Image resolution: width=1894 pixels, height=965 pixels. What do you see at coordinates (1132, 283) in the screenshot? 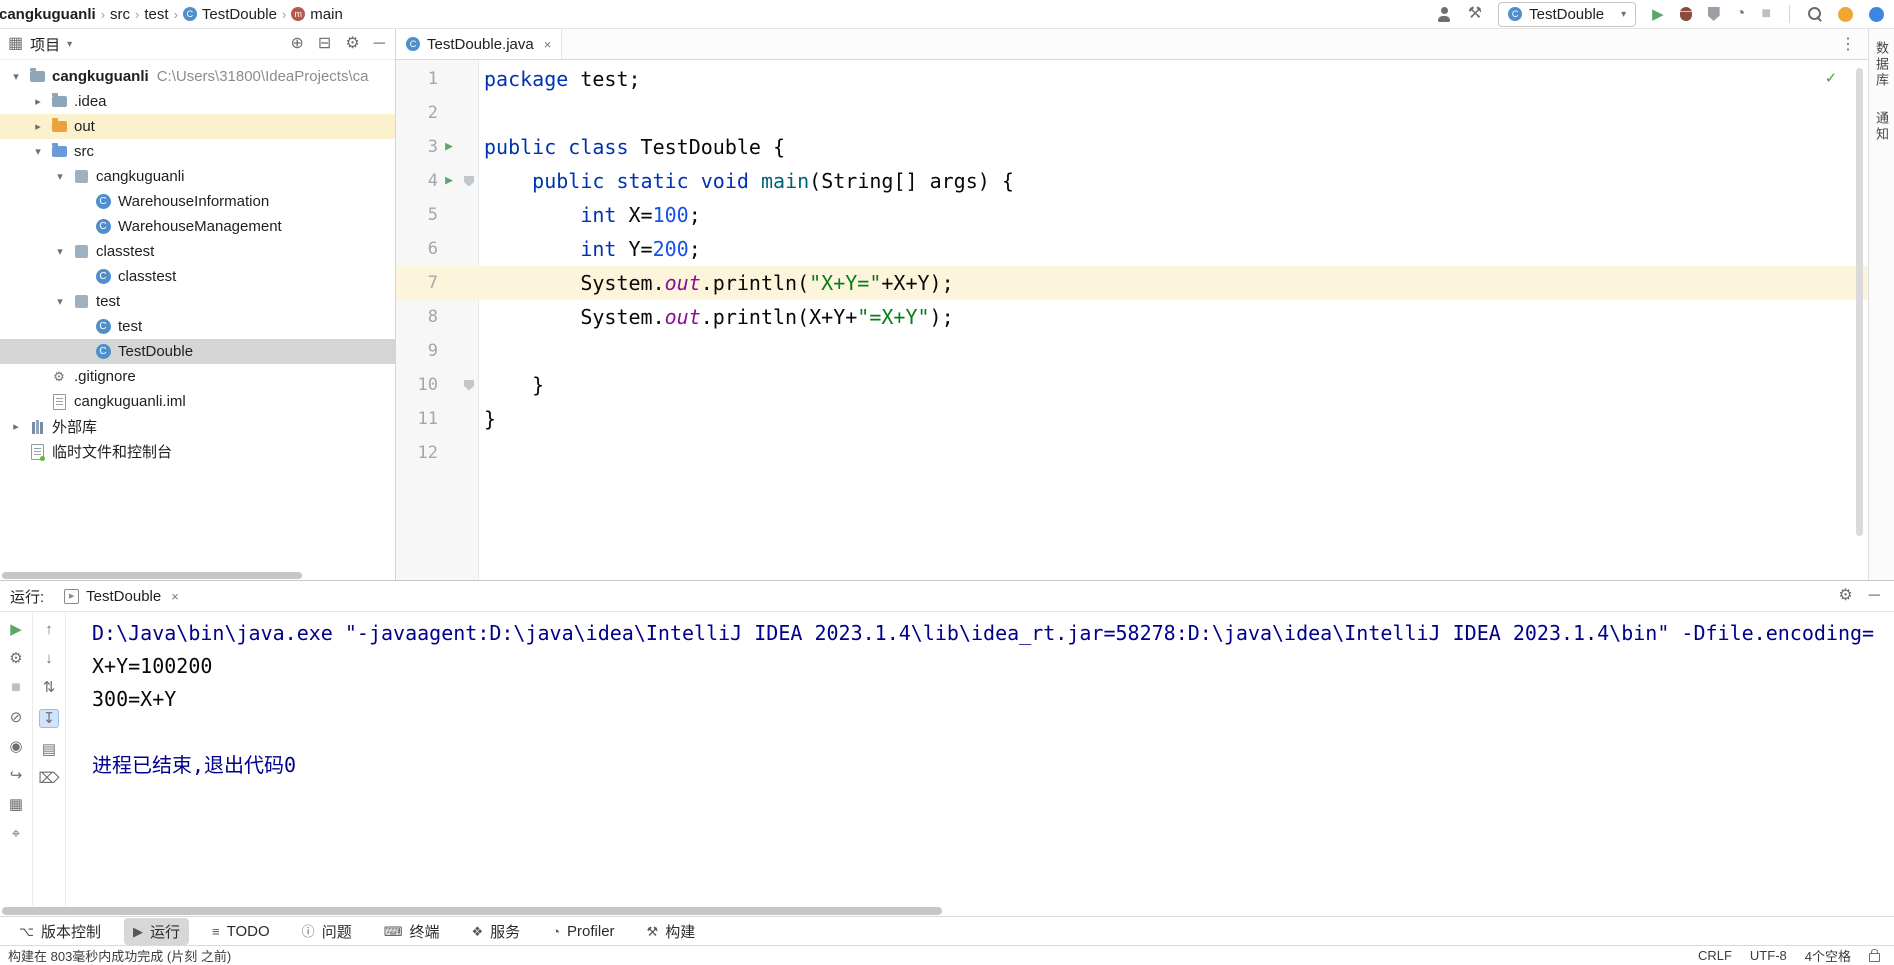
I see `code-line-7: 7 System.out.println("X+Y="+X+Y);` at bounding box center [1132, 283].